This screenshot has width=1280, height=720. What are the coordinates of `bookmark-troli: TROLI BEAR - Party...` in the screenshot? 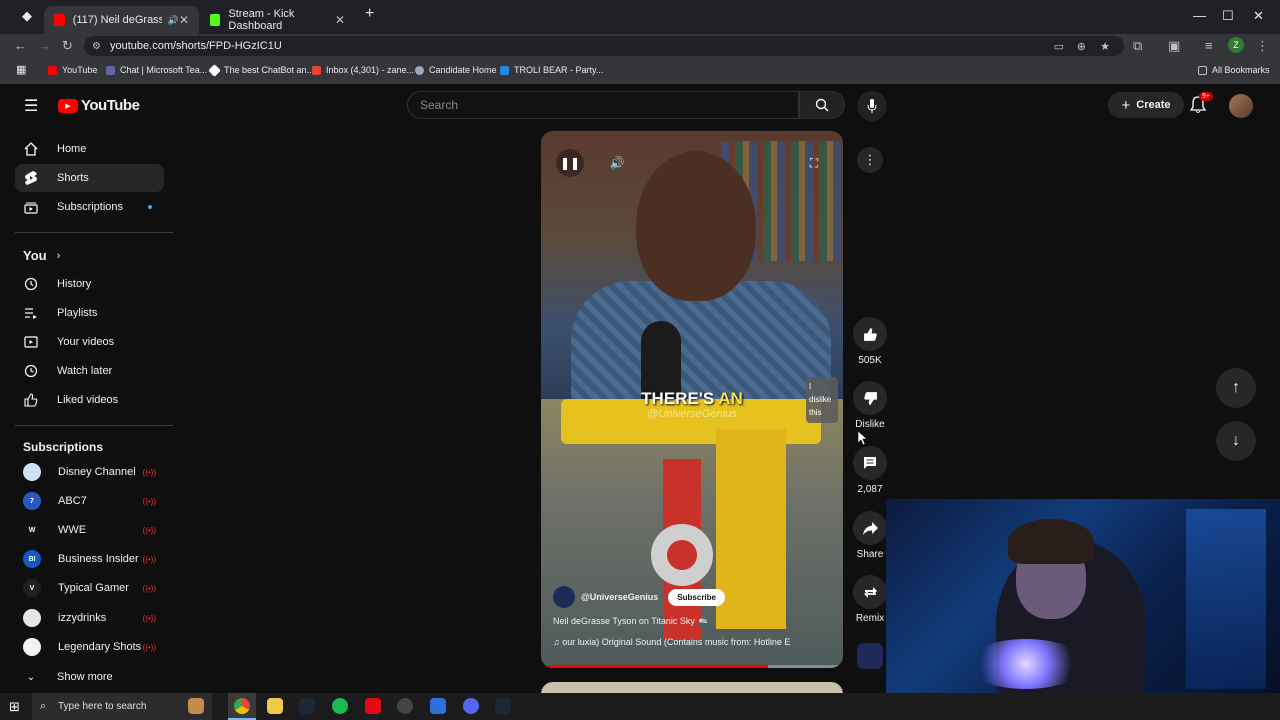 It's located at (551, 70).